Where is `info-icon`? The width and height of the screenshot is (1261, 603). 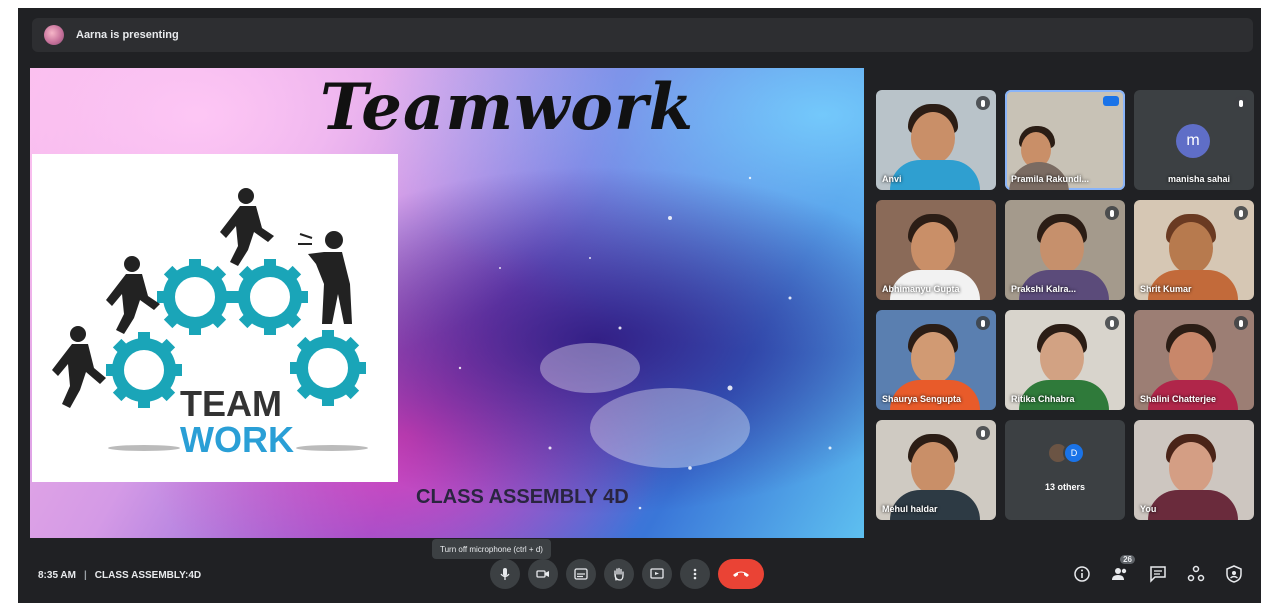
info-icon is located at coordinates (1082, 574).